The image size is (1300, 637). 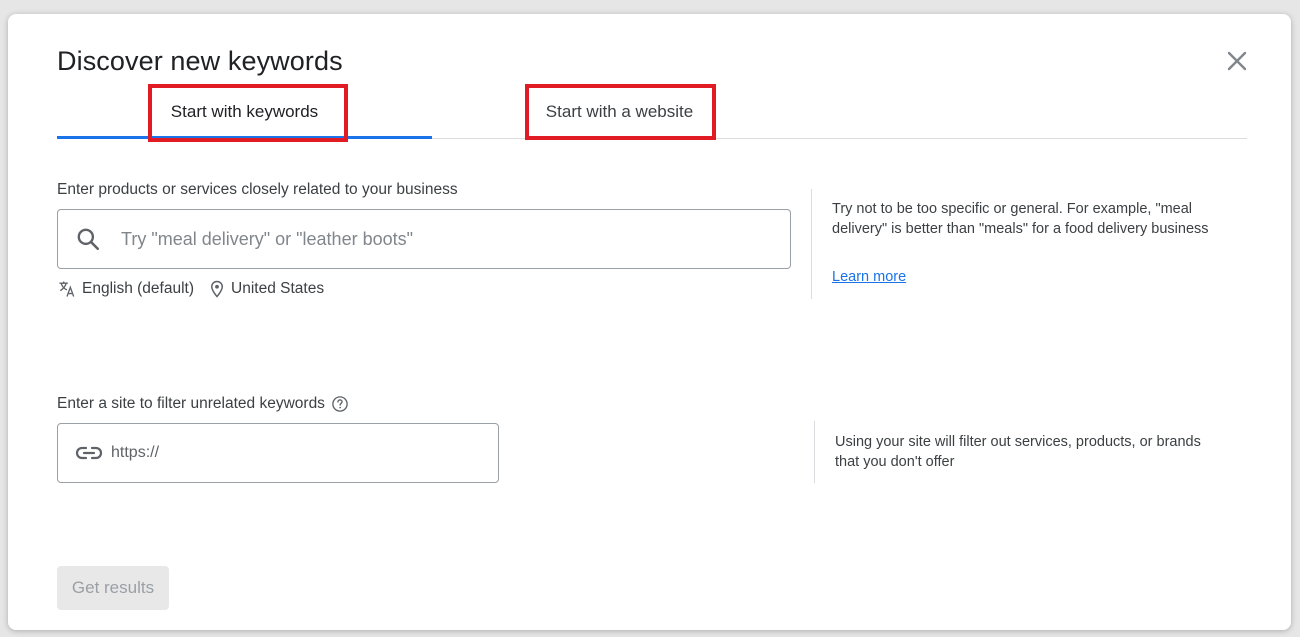 I want to click on site-input-container, so click(x=278, y=453).